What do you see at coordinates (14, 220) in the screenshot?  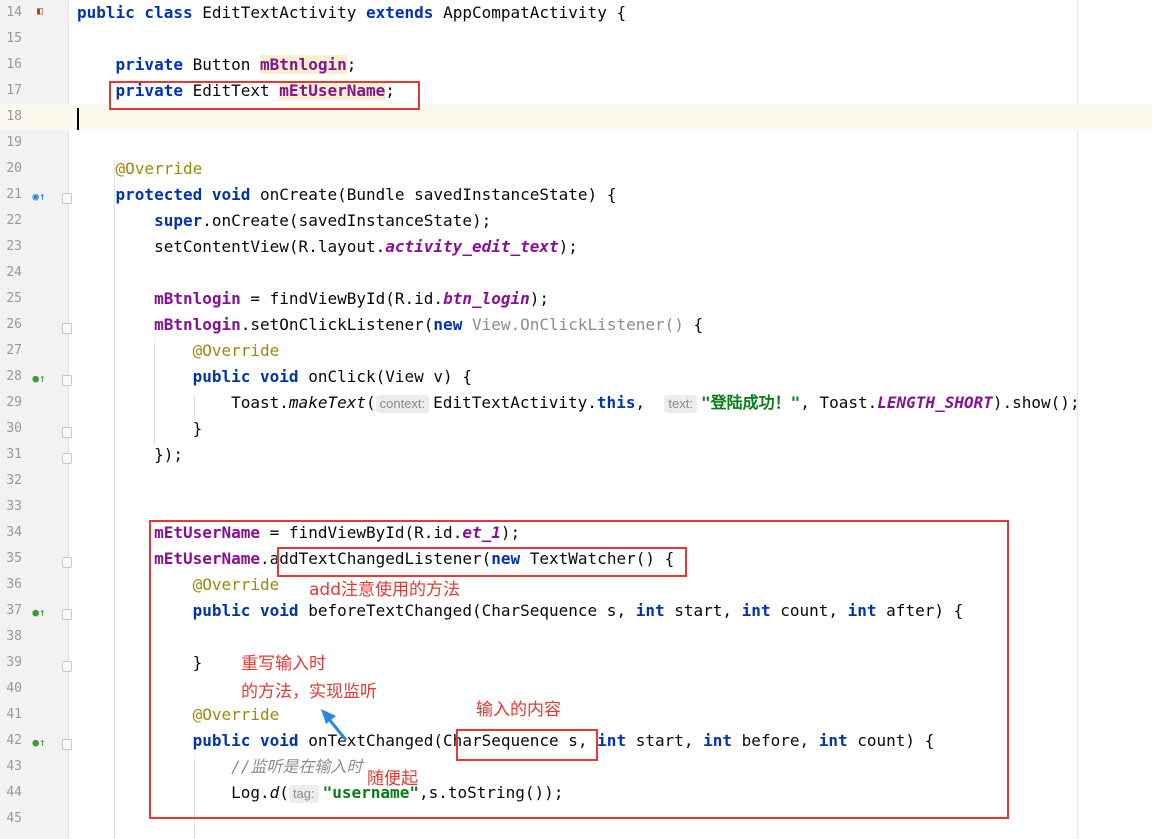 I see `line-number: 22` at bounding box center [14, 220].